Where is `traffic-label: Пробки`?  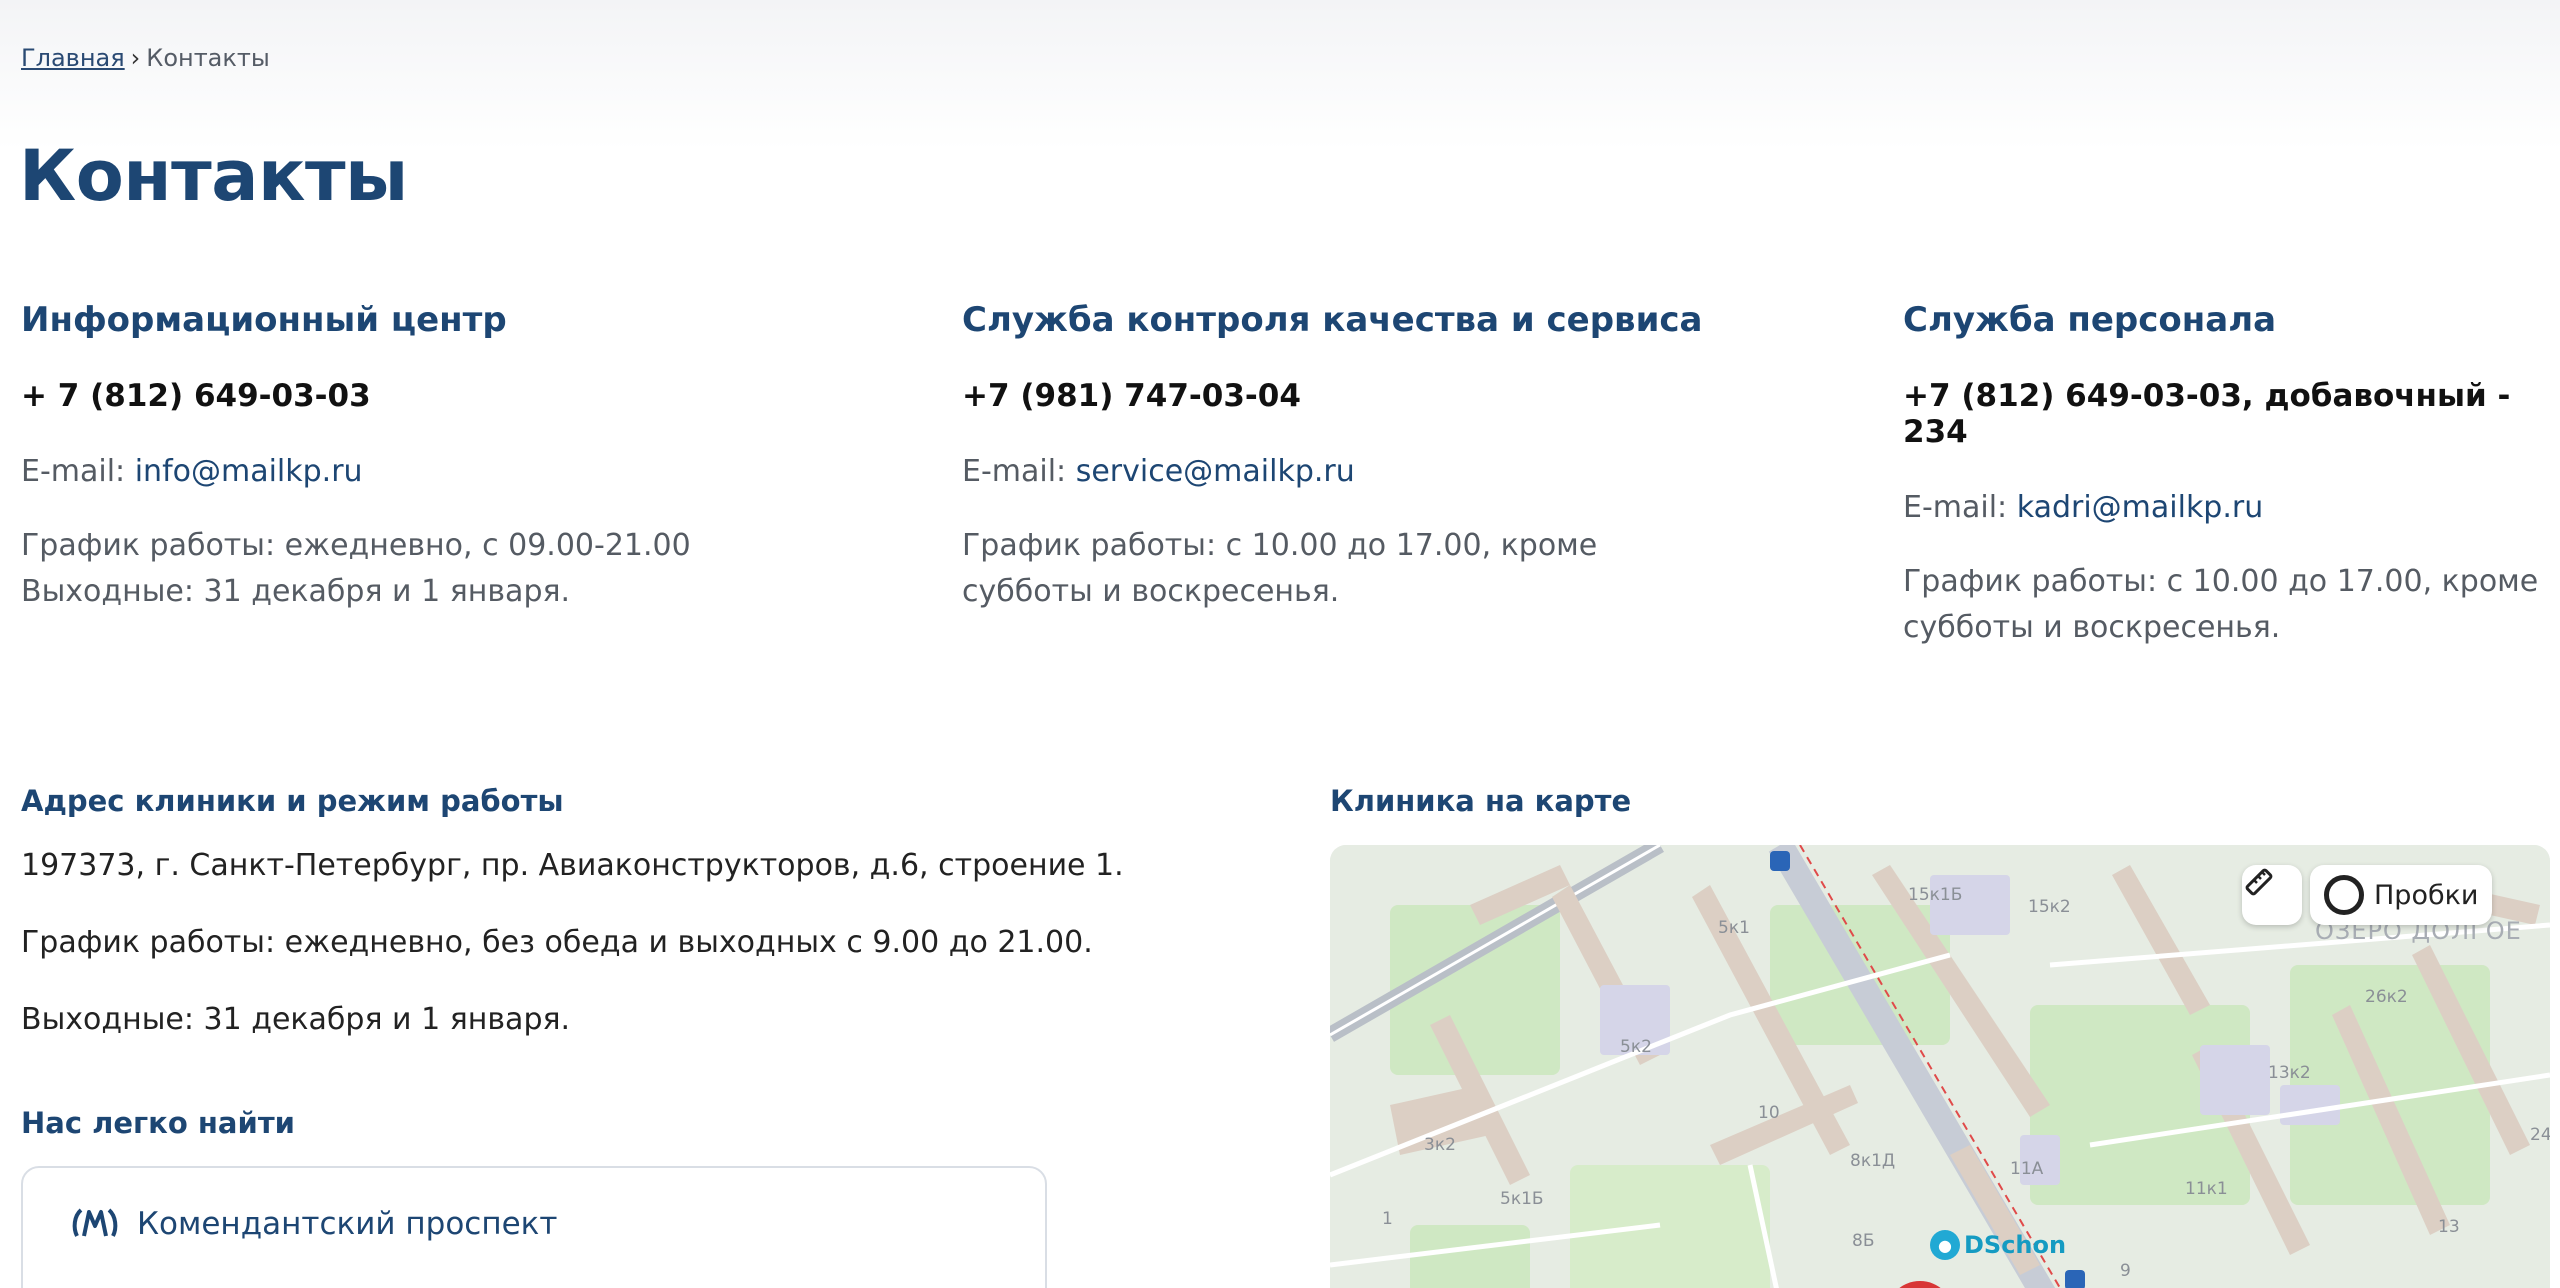 traffic-label: Пробки is located at coordinates (2426, 895).